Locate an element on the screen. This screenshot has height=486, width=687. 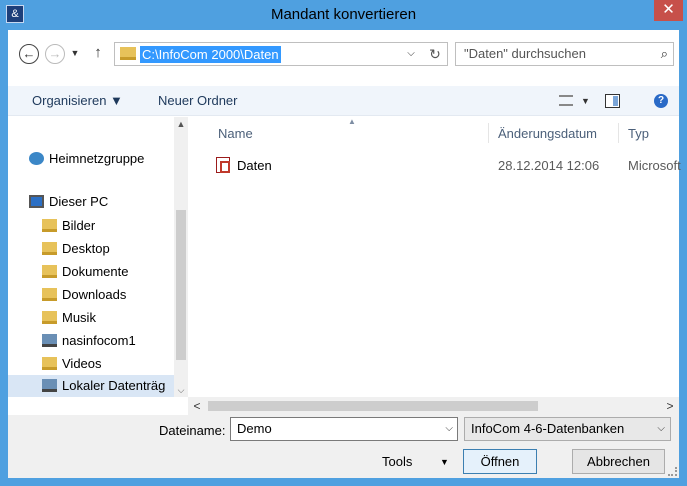
filename-dropdown-button: ⌵ is located at coordinates (449, 429).